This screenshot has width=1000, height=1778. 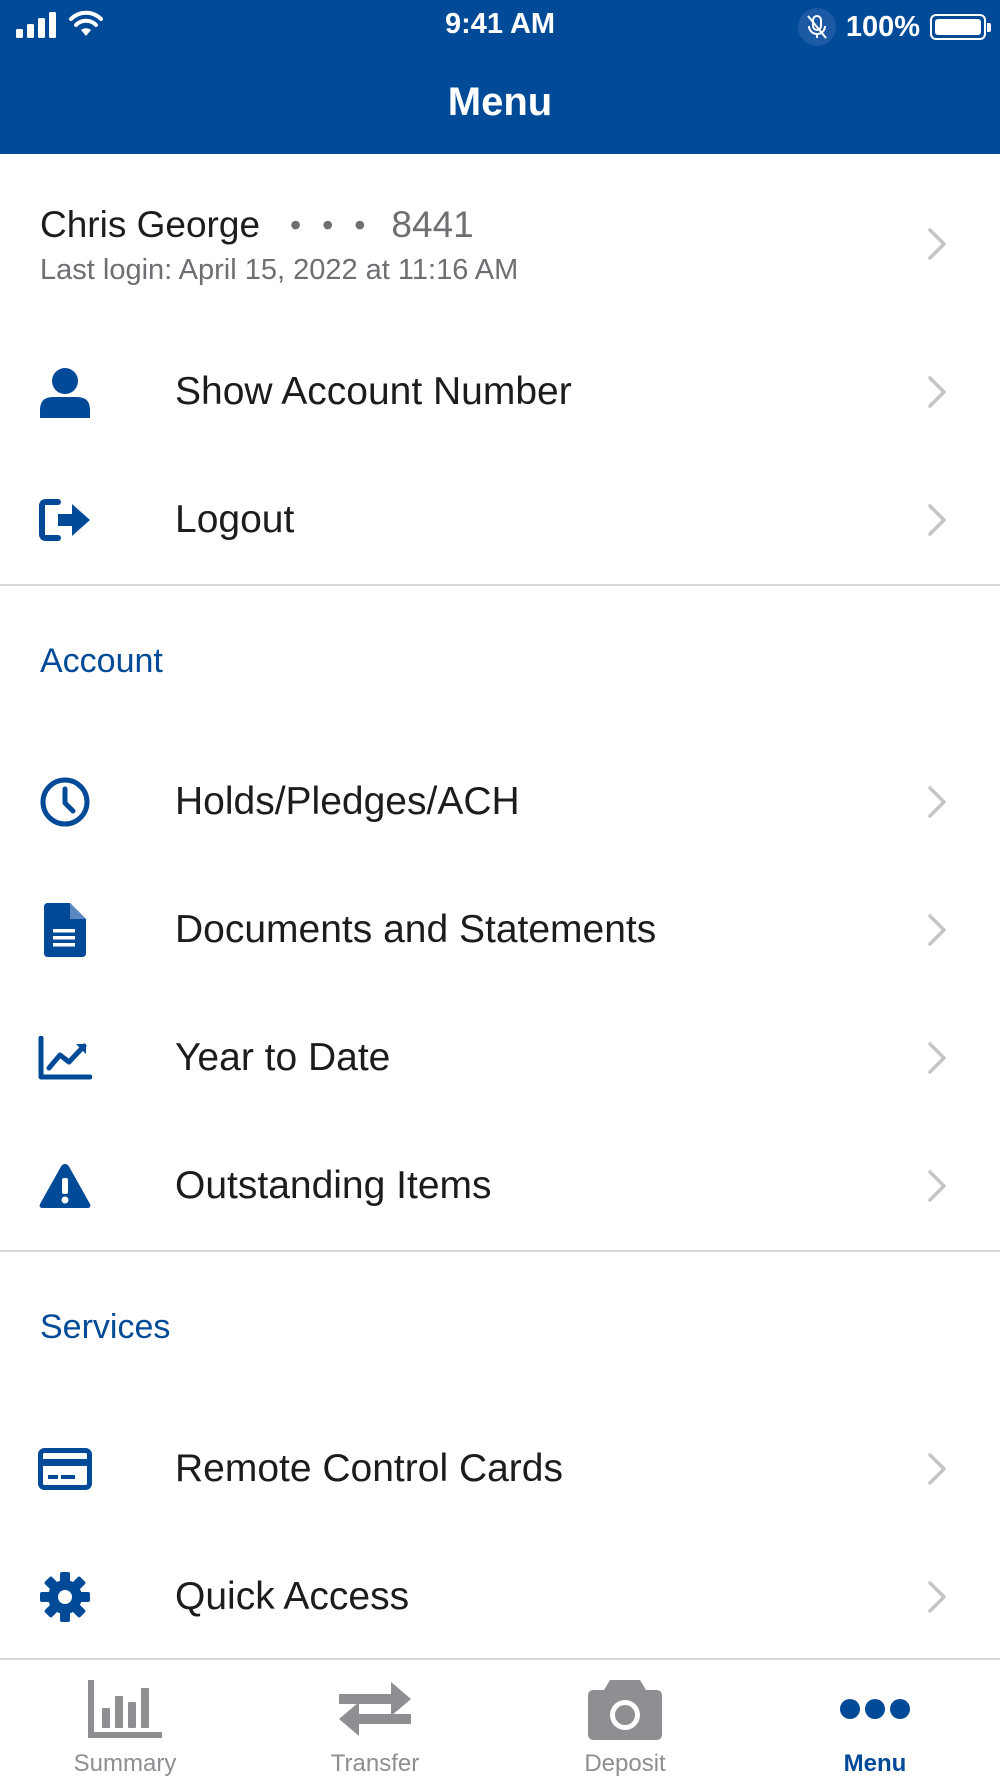 I want to click on section-title-services: Services, so click(x=105, y=1327).